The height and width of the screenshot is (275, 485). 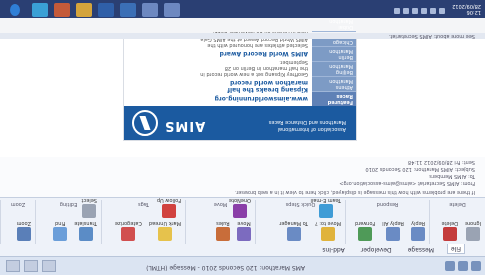 I want to click on sent-line: Sent: Fri 28/09/2012 11:48, so click(x=441, y=162).